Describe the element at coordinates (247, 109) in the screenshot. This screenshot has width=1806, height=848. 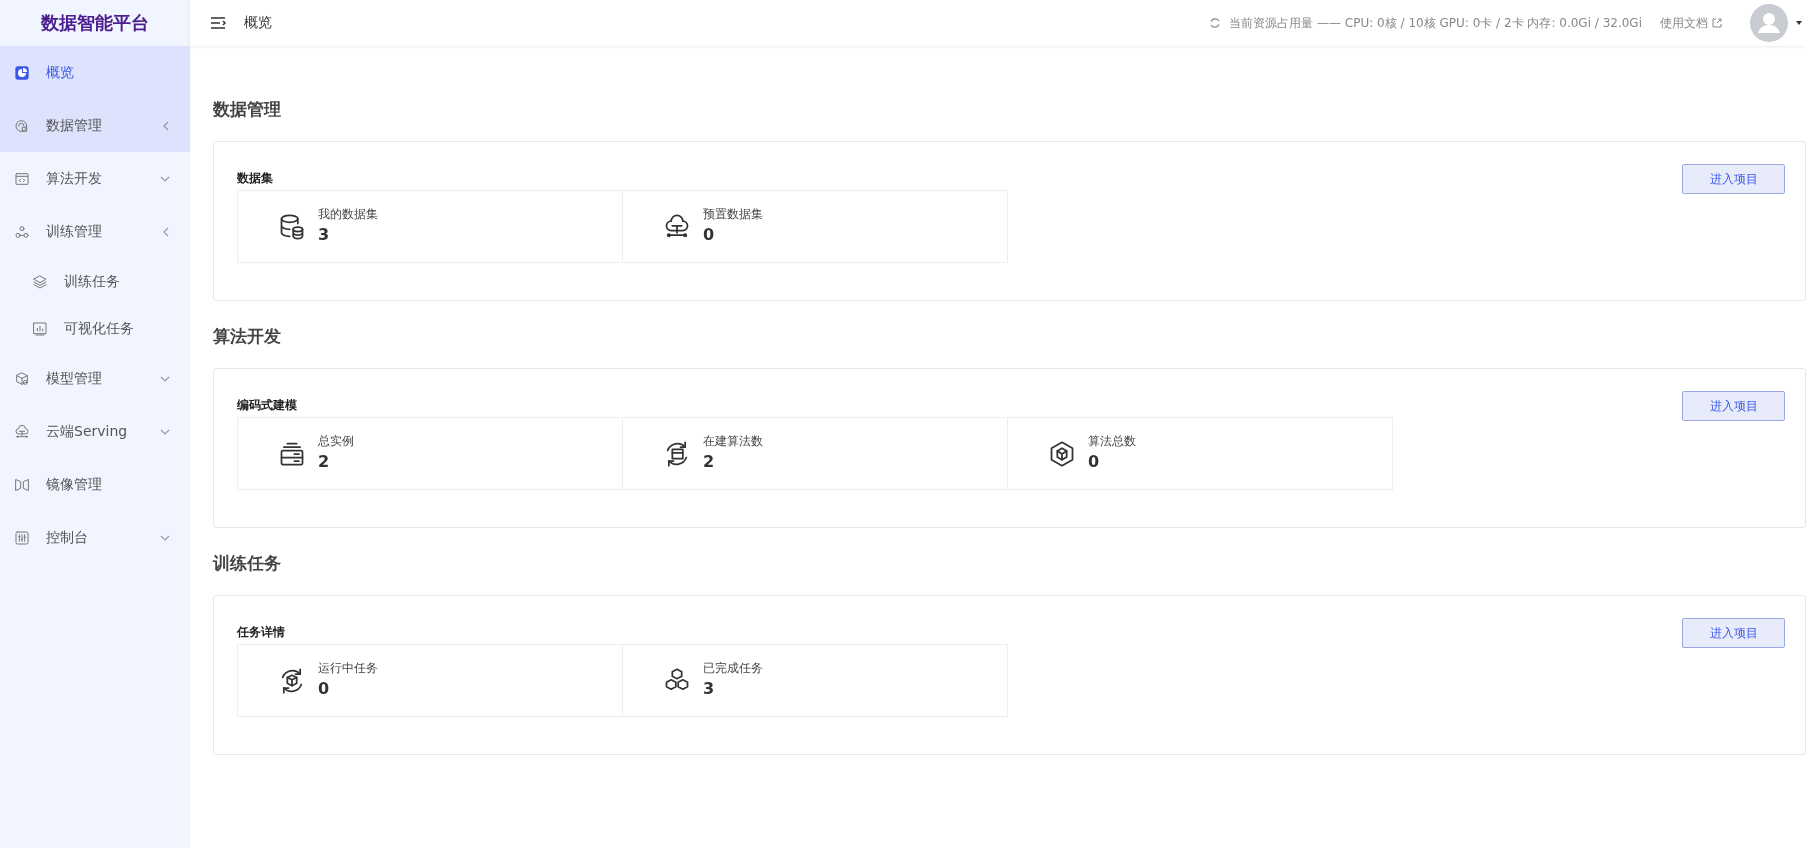
I see `section-title: 数据管理` at that location.